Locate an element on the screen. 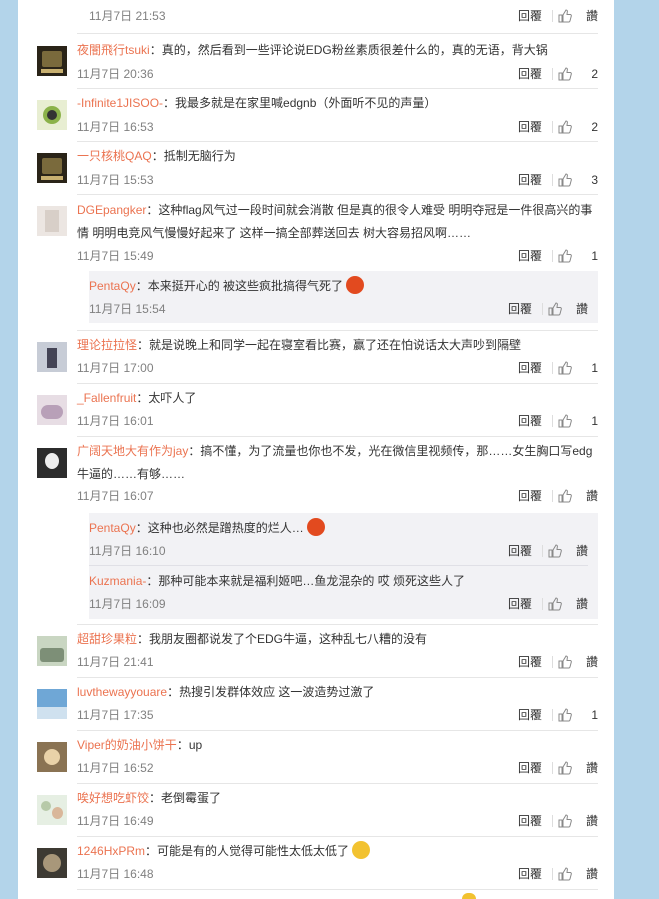  comment-username: luvthewayyouare is located at coordinates (122, 692).